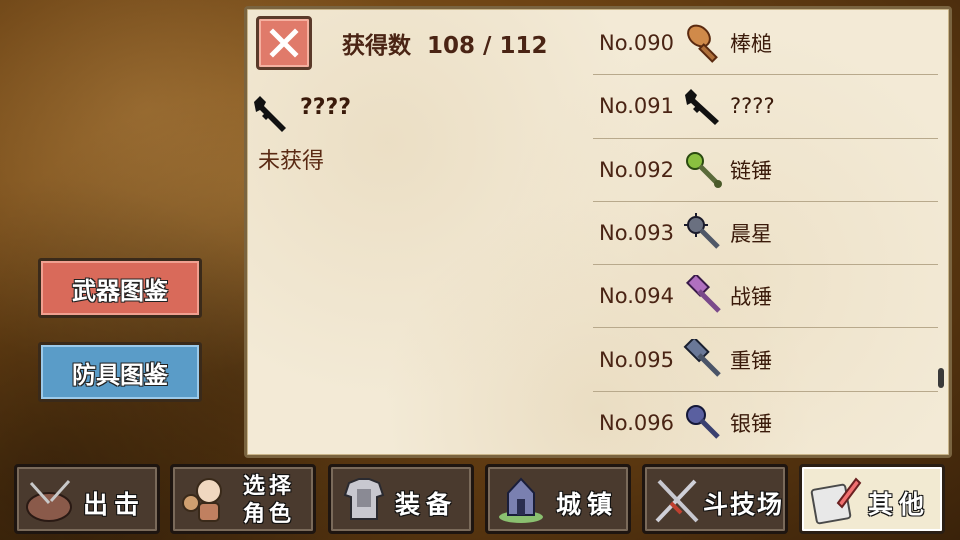 This screenshot has height=540, width=960. I want to click on crossed-swords-icon, so click(677, 501).